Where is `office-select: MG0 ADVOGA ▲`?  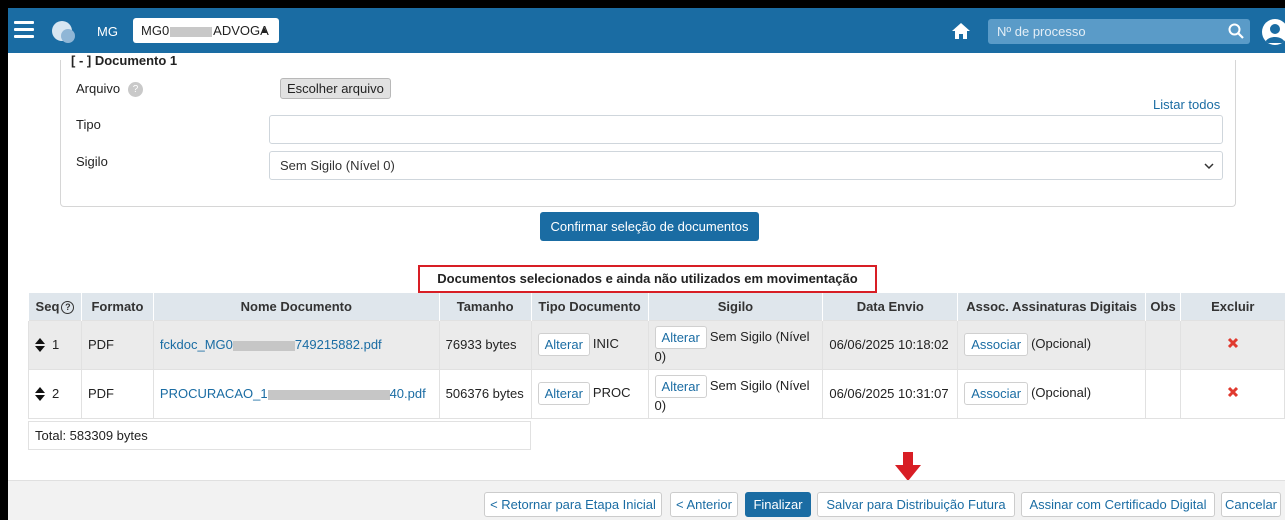
office-select: MG0 ADVOGA ▲ is located at coordinates (206, 30).